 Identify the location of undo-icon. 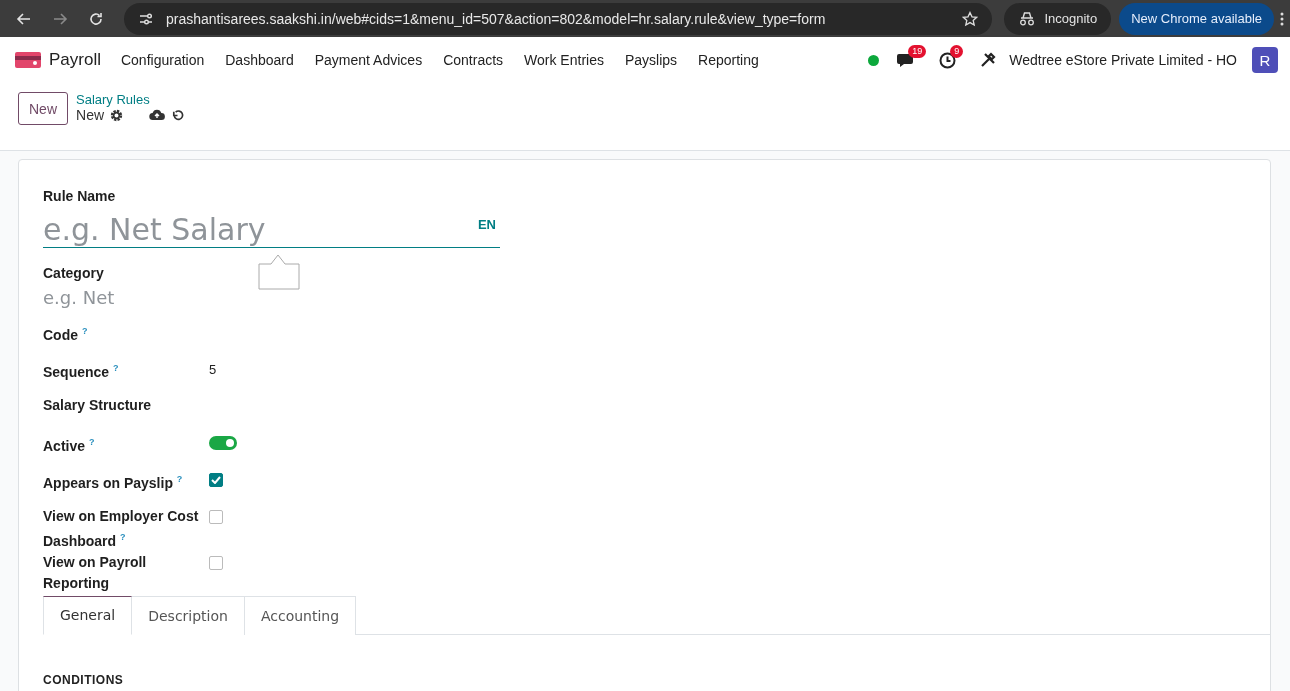
(178, 115).